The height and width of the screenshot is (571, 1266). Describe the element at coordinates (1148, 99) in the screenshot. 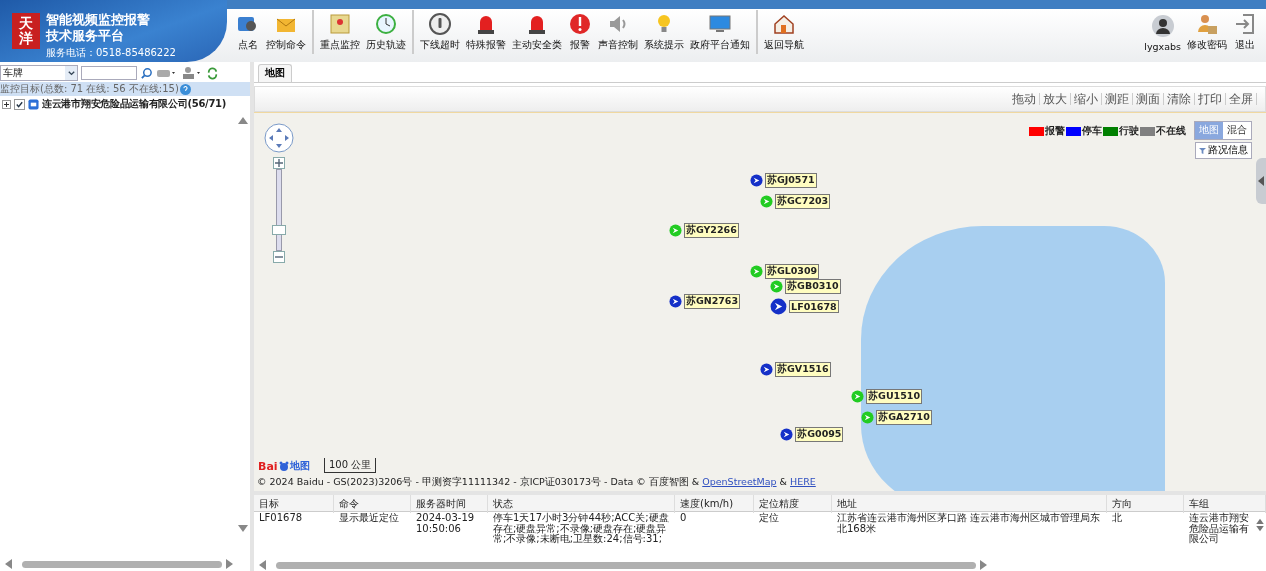

I see `map-tool-button: 测面` at that location.